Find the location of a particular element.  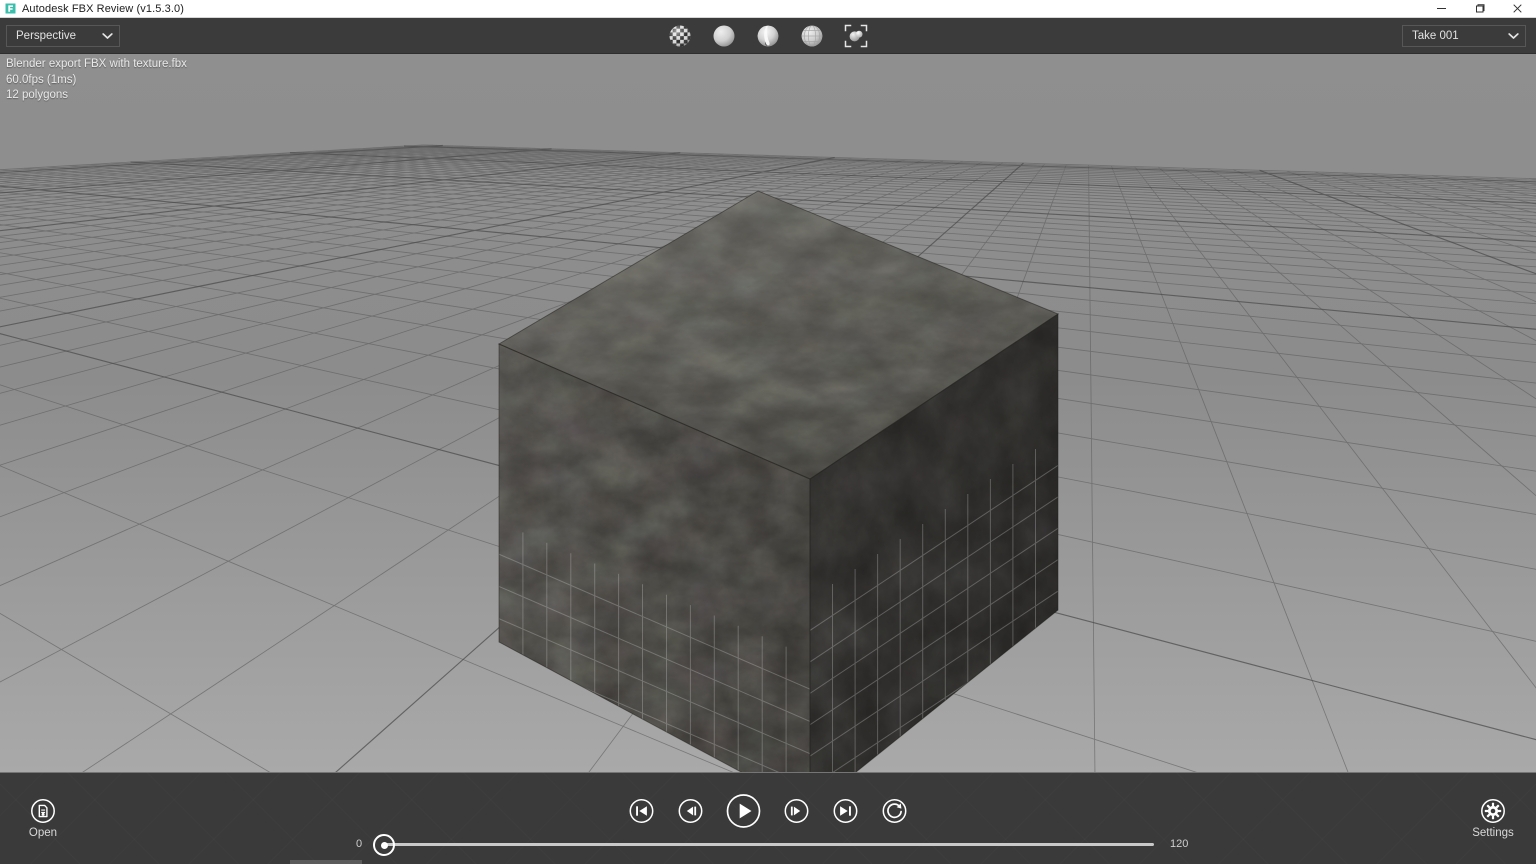

title-bar-left: Autodesk FBX Review (v1.5.3.0) is located at coordinates (711, 9).